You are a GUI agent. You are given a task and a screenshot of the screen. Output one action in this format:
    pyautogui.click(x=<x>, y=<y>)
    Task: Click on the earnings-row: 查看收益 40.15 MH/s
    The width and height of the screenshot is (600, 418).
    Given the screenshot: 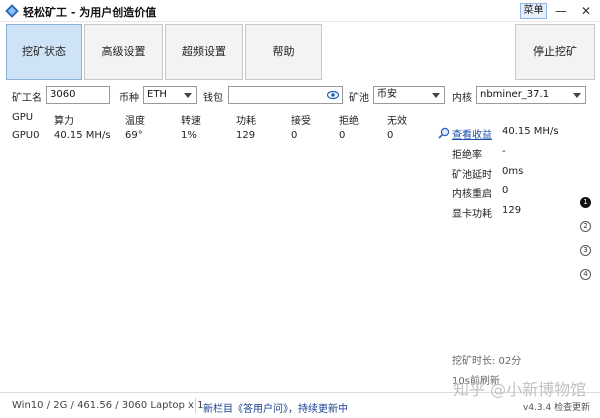 What is the action you would take?
    pyautogui.click(x=508, y=133)
    